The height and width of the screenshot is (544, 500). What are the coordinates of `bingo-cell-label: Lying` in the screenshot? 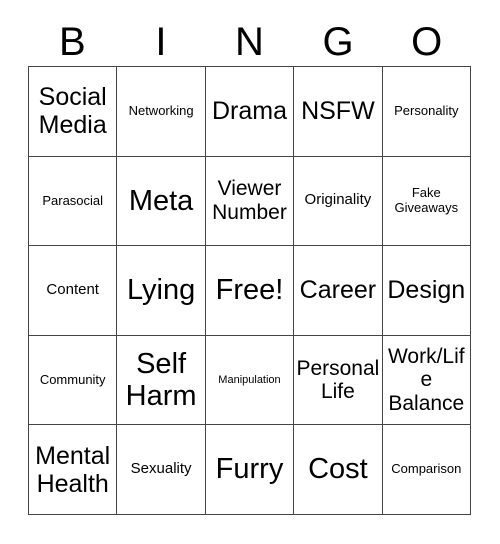 It's located at (161, 290).